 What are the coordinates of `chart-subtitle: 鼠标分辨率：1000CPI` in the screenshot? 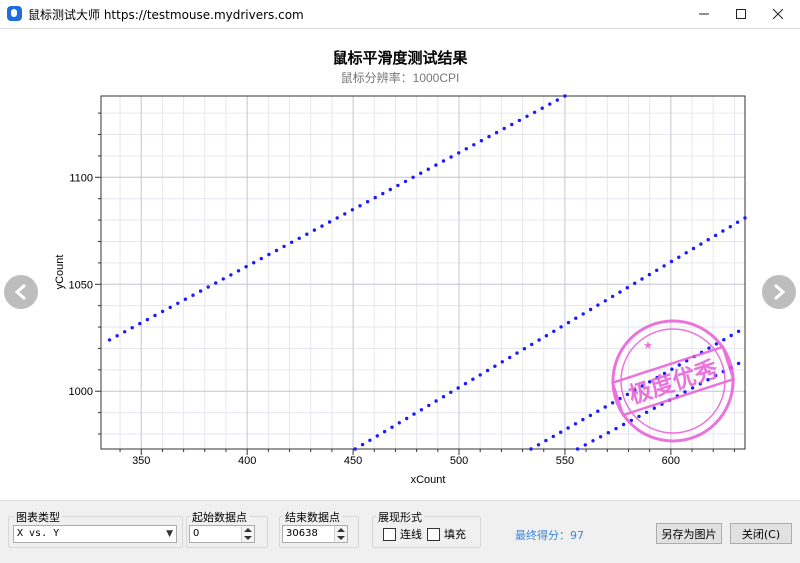 It's located at (400, 77).